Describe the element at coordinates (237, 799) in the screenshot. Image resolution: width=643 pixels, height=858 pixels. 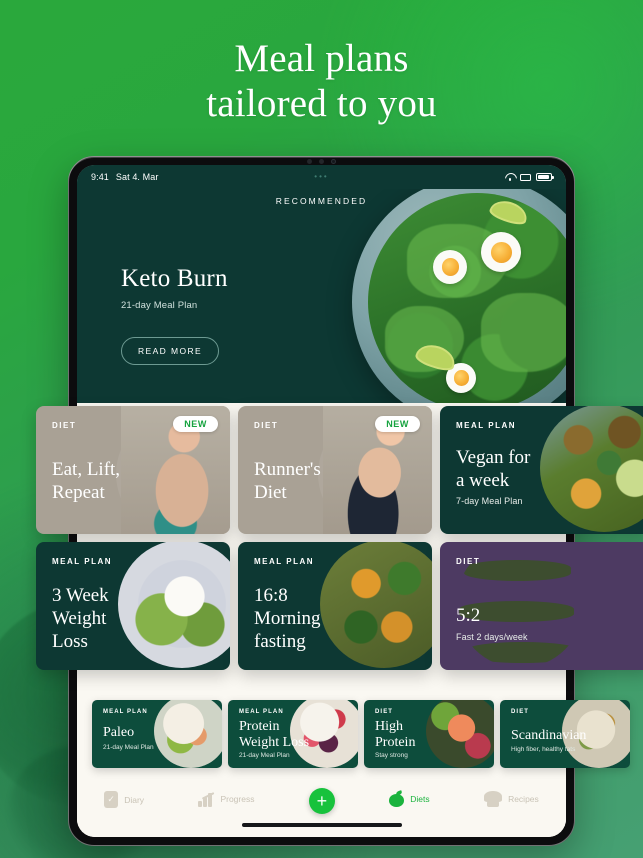
I see `tab-progress-label: Progress` at that location.